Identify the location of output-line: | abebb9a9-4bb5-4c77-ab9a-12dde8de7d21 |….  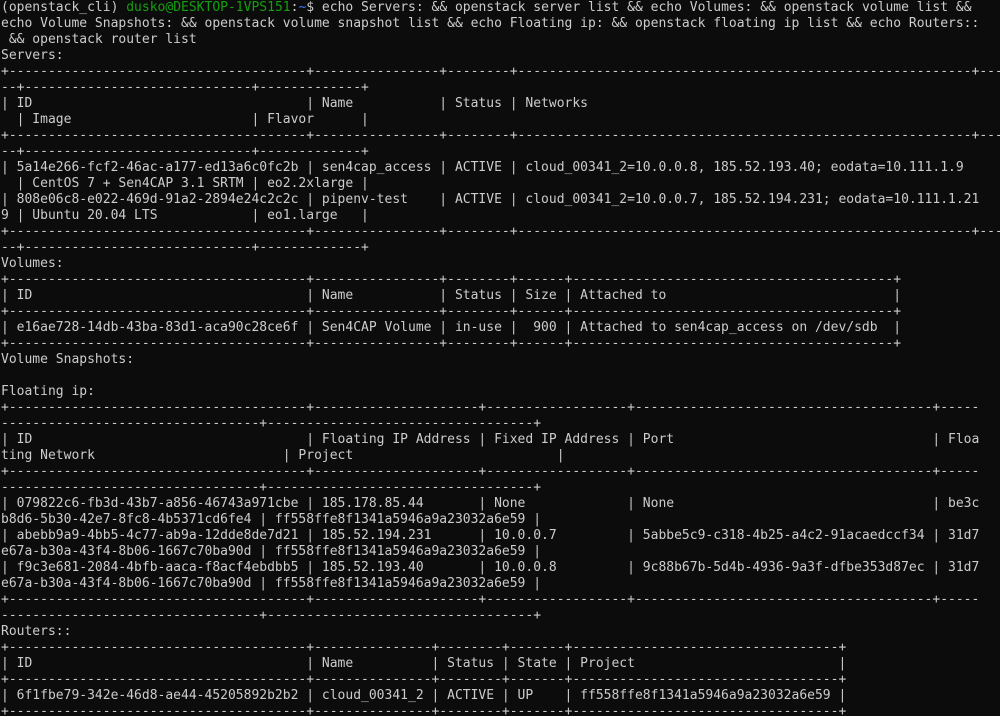
(490, 535).